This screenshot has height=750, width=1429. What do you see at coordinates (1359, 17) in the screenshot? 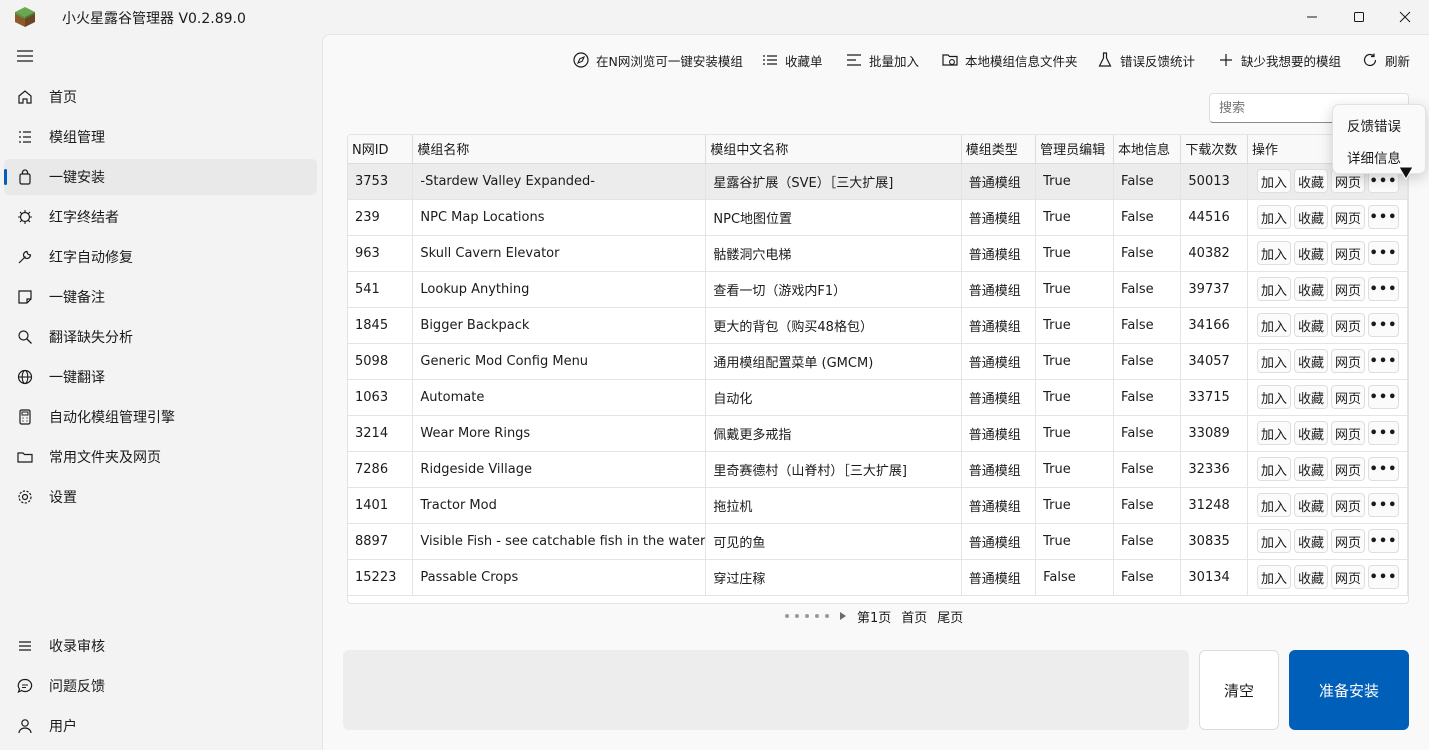
I see `maximize-button` at bounding box center [1359, 17].